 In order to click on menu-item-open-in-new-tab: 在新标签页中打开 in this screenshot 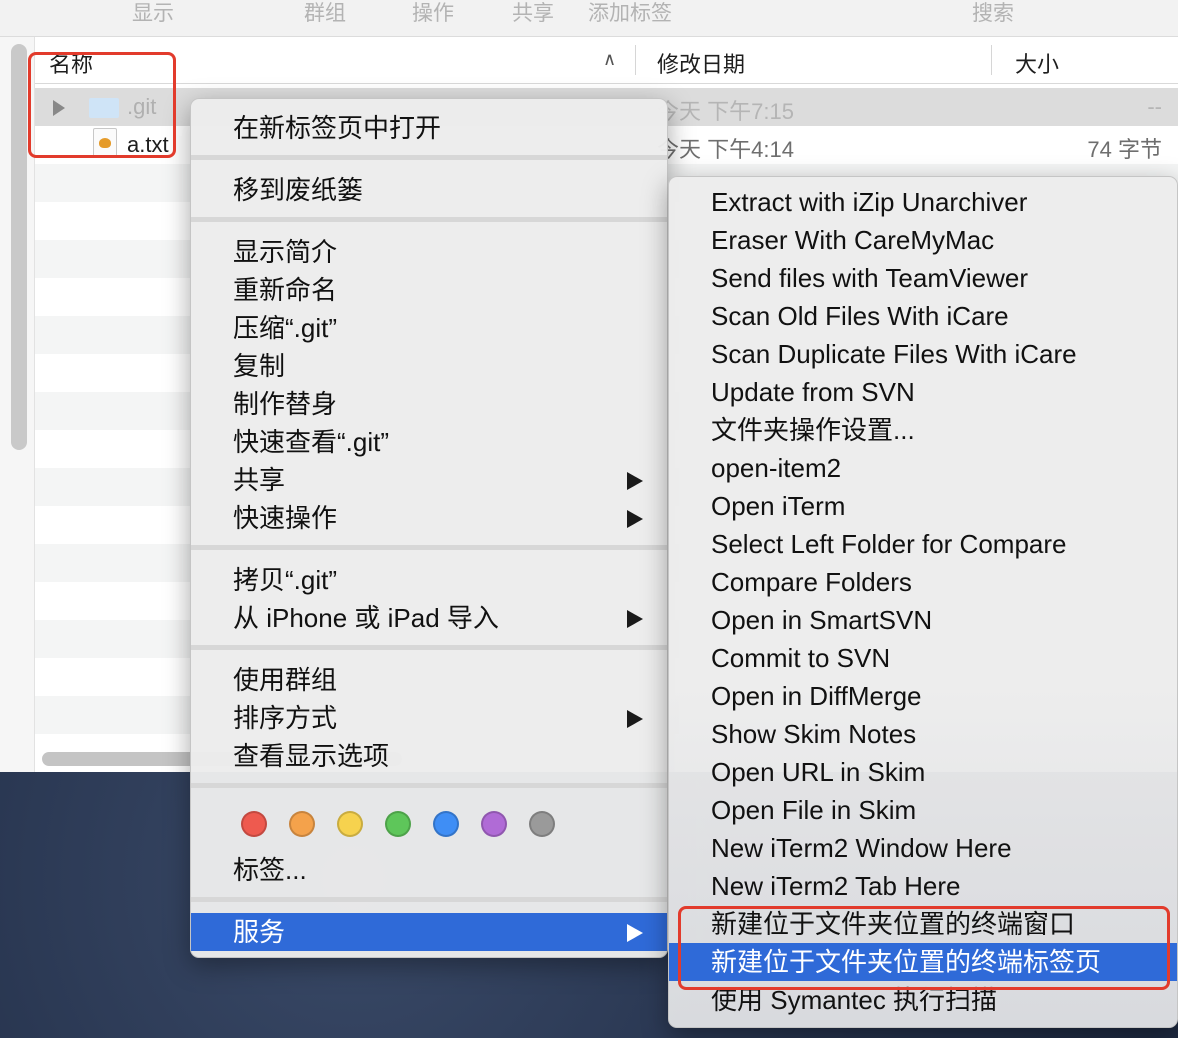, I will do `click(429, 128)`.